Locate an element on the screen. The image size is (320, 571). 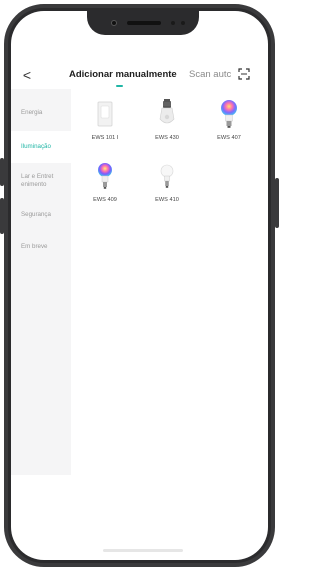
device-item-ews-407: EWS 407 is located at coordinates (229, 124).